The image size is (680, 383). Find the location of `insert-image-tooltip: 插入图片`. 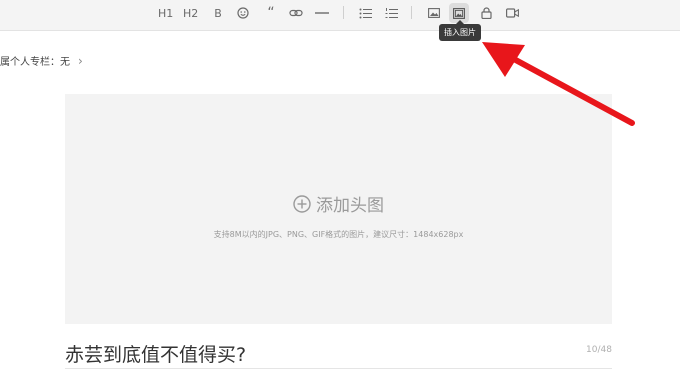

insert-image-tooltip: 插入图片 is located at coordinates (460, 30).